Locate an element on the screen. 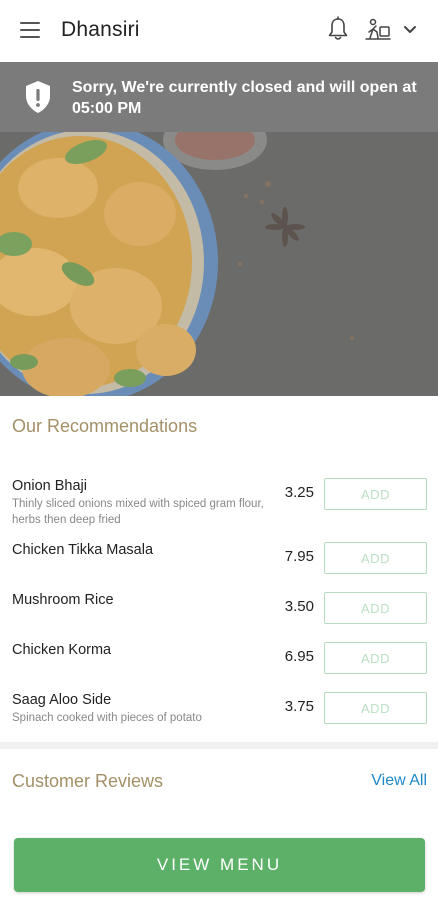 Image resolution: width=438 pixels, height=900 pixels. hamburger-menu-icon is located at coordinates (30, 30).